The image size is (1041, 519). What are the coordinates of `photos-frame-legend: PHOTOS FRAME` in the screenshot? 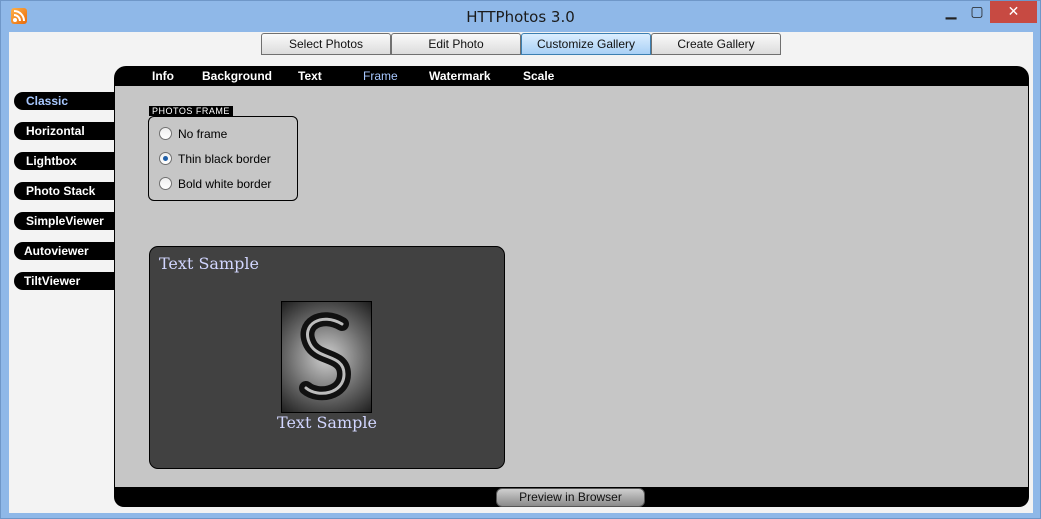 It's located at (191, 111).